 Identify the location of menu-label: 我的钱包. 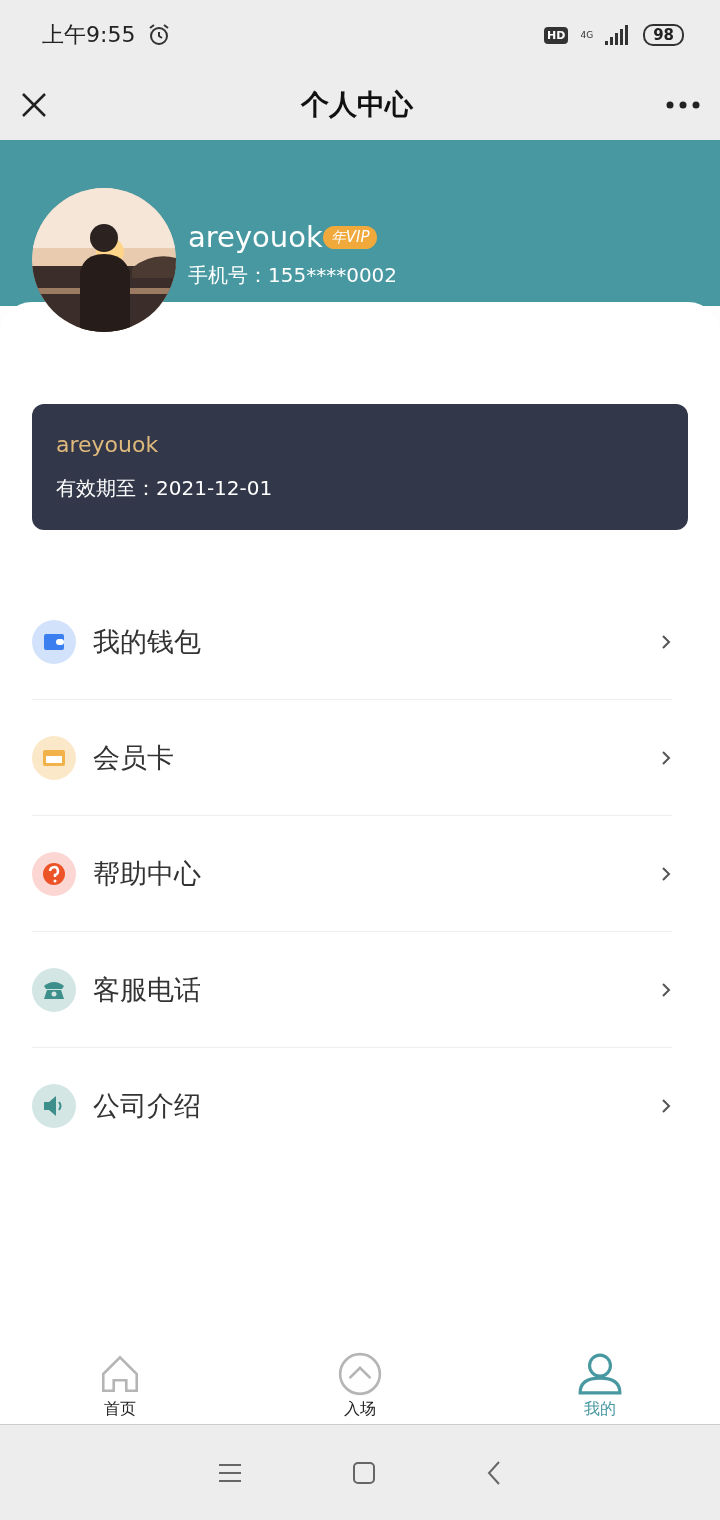
(147, 641).